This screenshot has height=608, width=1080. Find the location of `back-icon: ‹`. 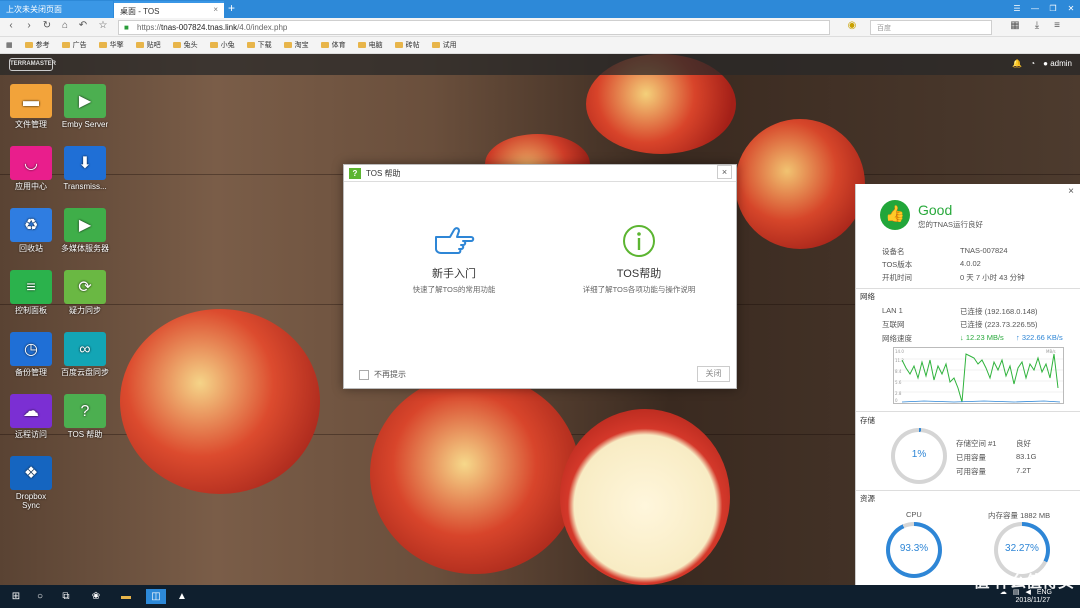

back-icon: ‹ is located at coordinates (11, 25).